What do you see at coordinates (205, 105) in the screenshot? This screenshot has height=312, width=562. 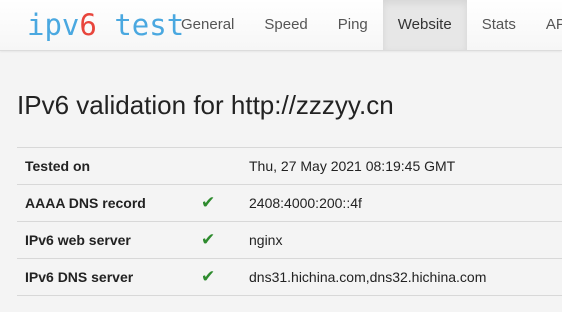 I see `page-title: IPv6 validation for http://zzzyy.cn` at bounding box center [205, 105].